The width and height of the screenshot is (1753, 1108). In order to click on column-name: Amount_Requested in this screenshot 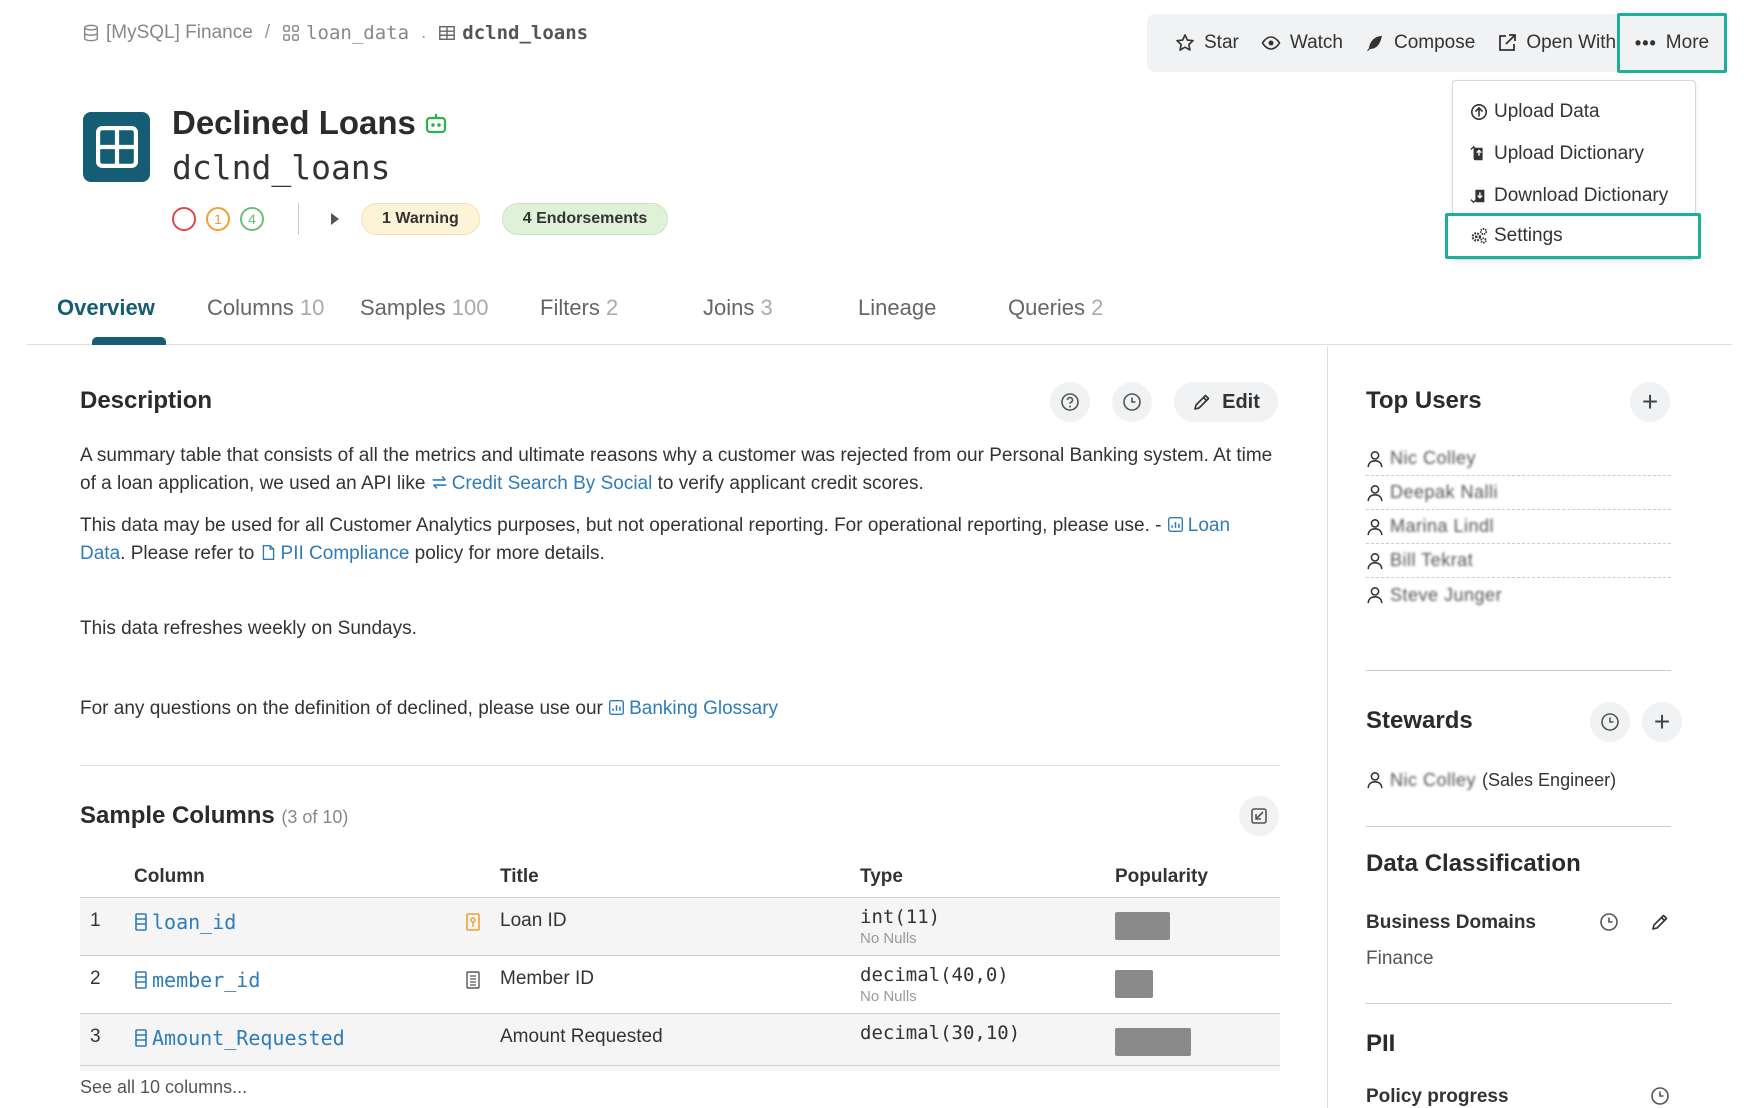, I will do `click(248, 1038)`.